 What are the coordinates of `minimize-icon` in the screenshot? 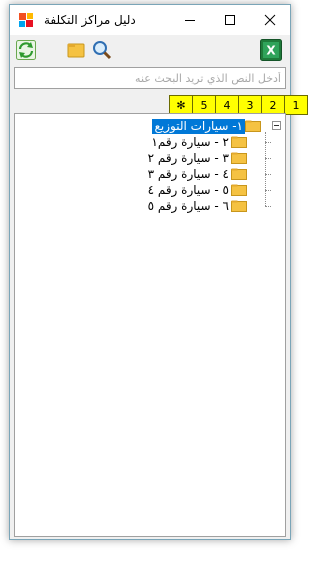 It's located at (190, 20).